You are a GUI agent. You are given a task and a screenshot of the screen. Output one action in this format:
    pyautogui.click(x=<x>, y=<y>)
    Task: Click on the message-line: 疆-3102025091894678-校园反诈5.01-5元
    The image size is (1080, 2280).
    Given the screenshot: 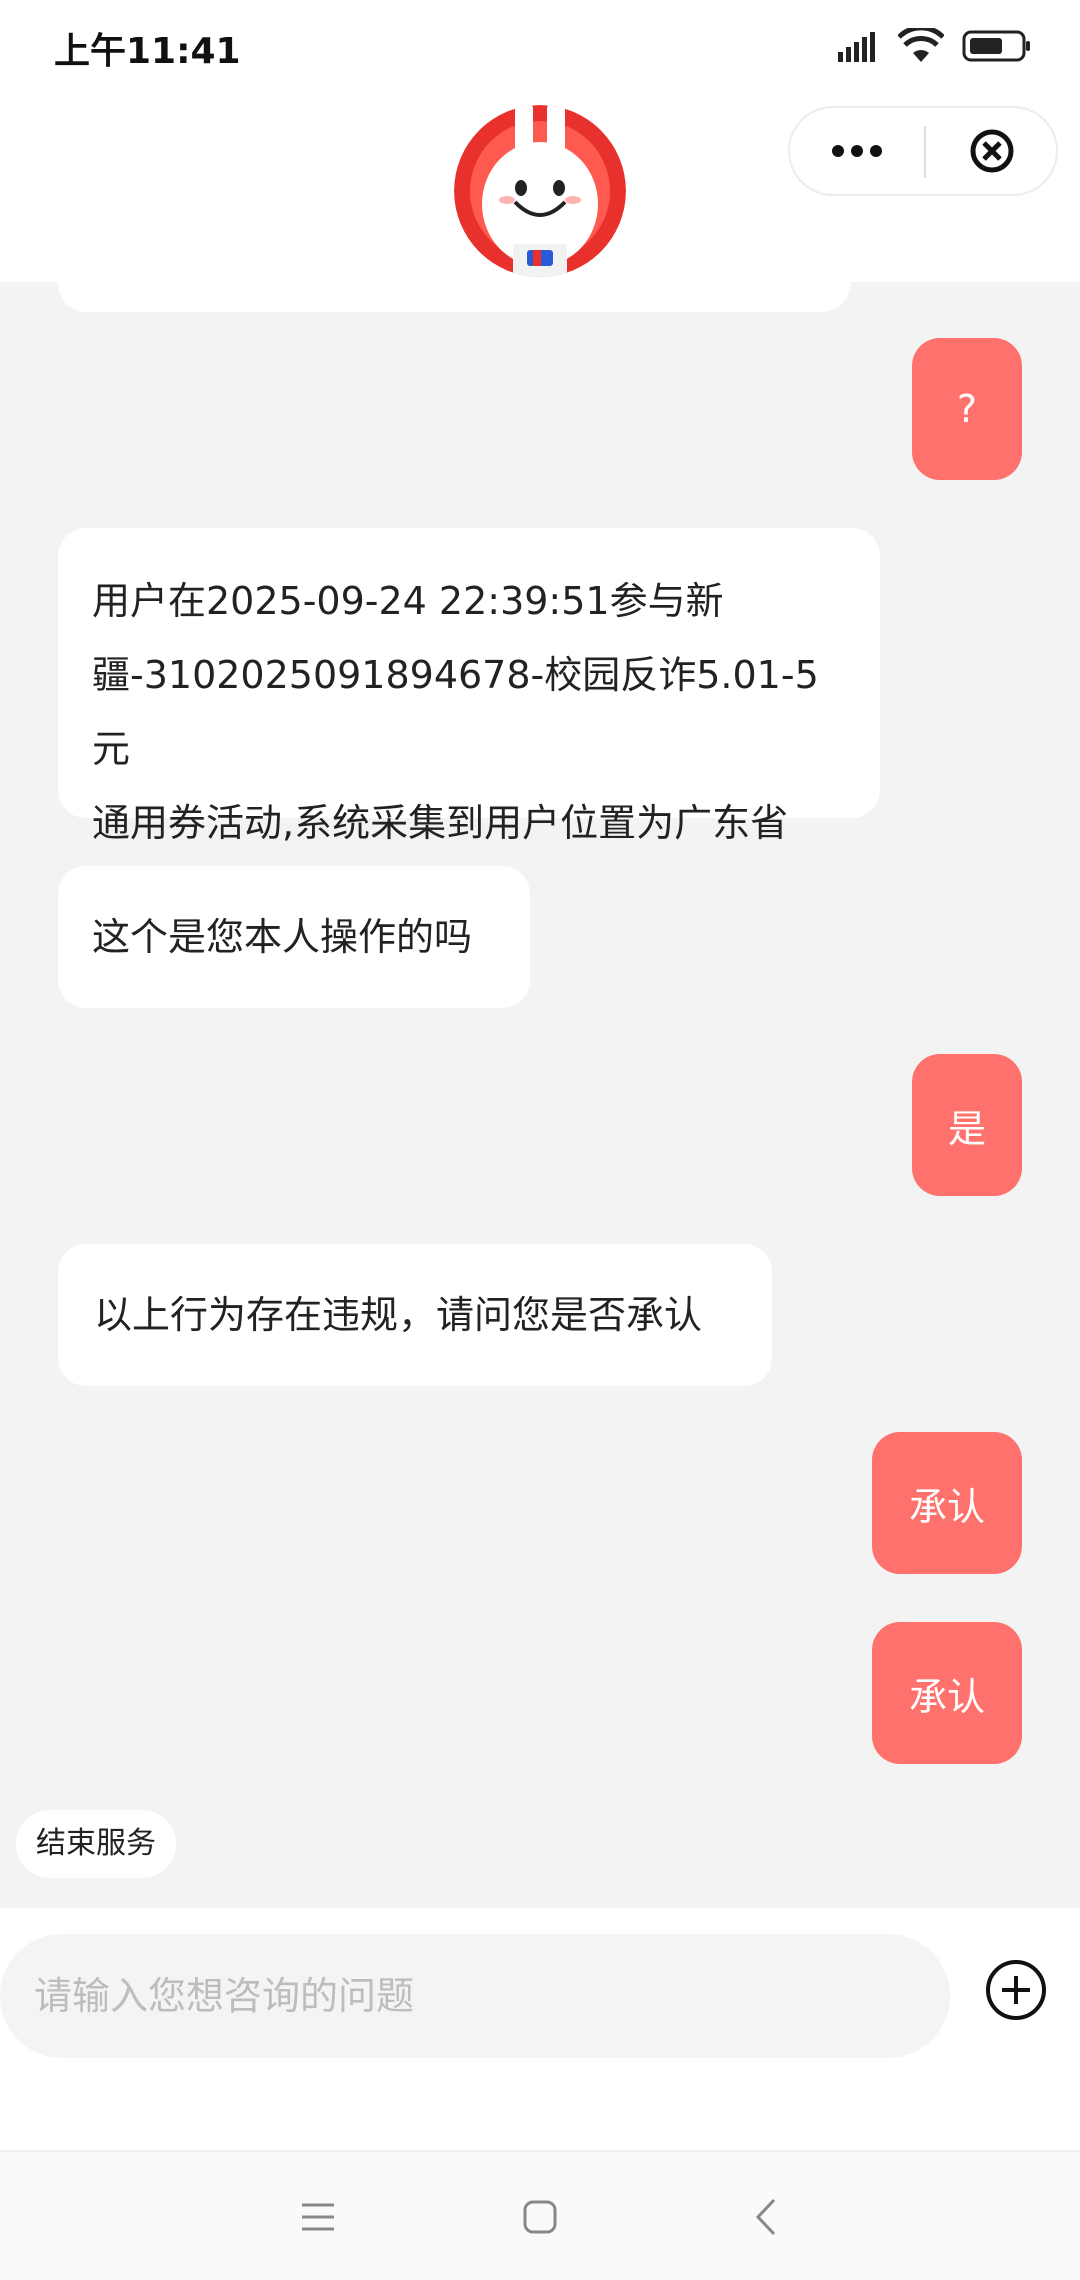 What is the action you would take?
    pyautogui.click(x=455, y=712)
    